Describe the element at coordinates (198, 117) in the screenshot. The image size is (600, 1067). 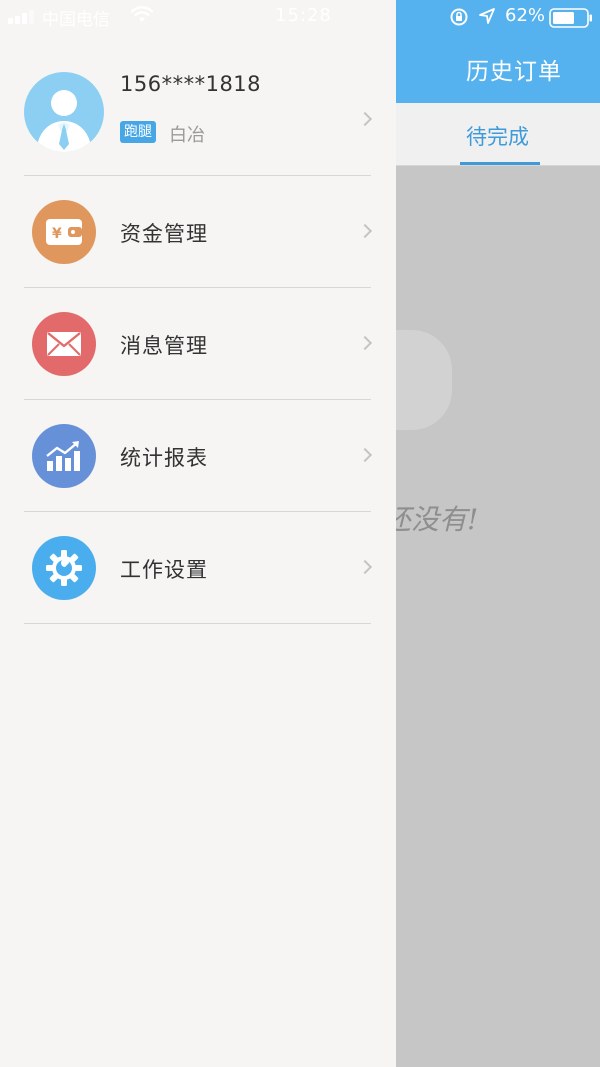
I see `profile-row: 156****1818 跑腿 白冶` at that location.